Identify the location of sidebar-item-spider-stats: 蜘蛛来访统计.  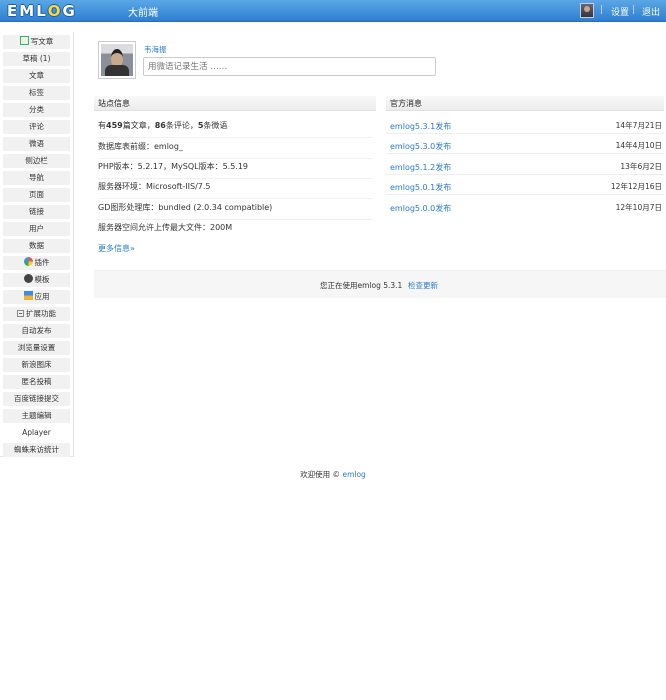
(36, 450).